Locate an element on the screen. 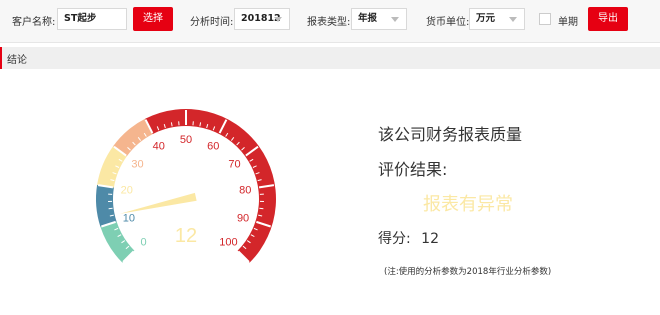 The width and height of the screenshot is (660, 315). customer-label: 客户名称: is located at coordinates (34, 22).